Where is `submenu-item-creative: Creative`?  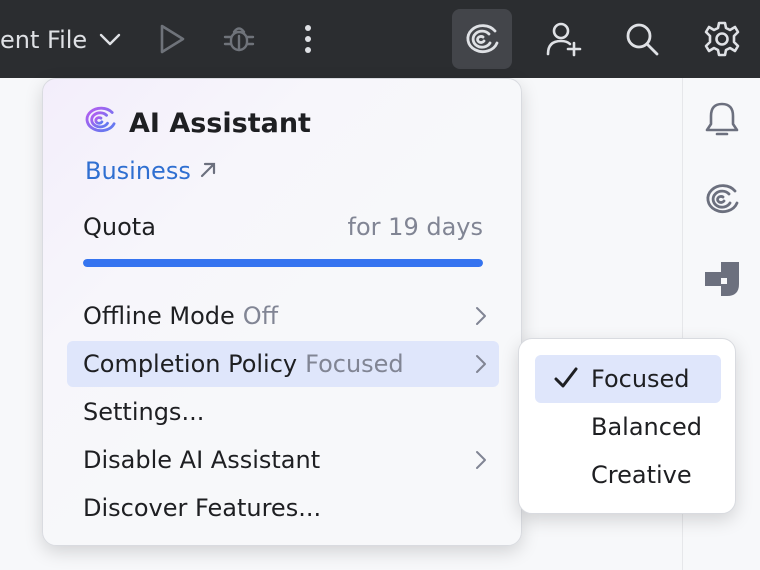
submenu-item-creative: Creative is located at coordinates (628, 475).